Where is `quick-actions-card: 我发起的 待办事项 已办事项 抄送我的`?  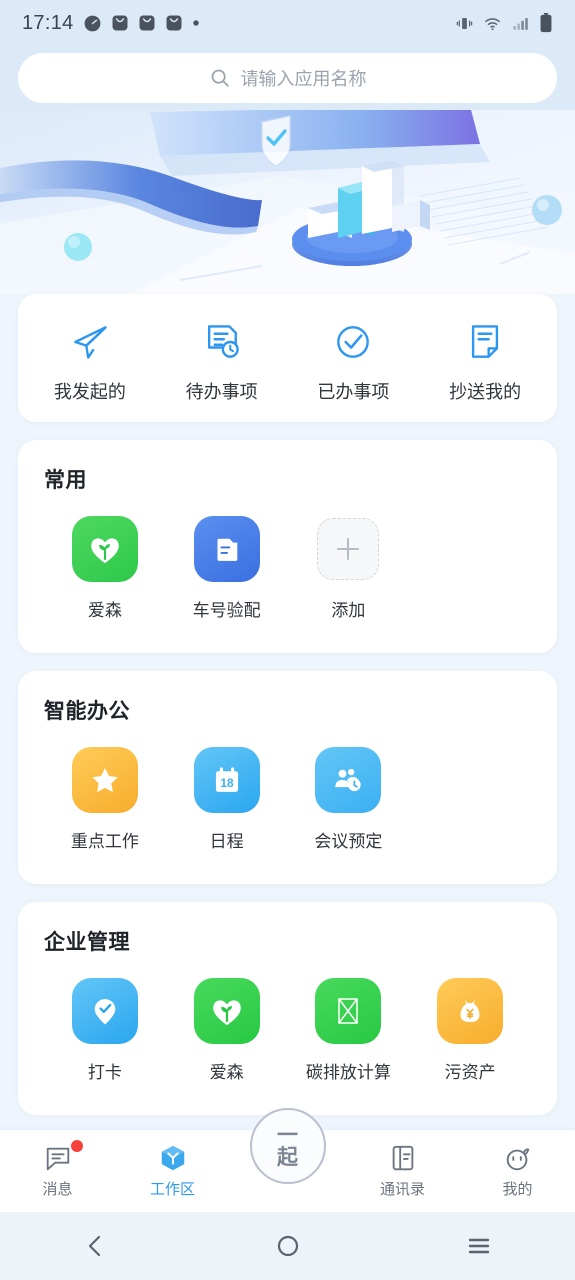 quick-actions-card: 我发起的 待办事项 已办事项 抄送我的 is located at coordinates (287, 358).